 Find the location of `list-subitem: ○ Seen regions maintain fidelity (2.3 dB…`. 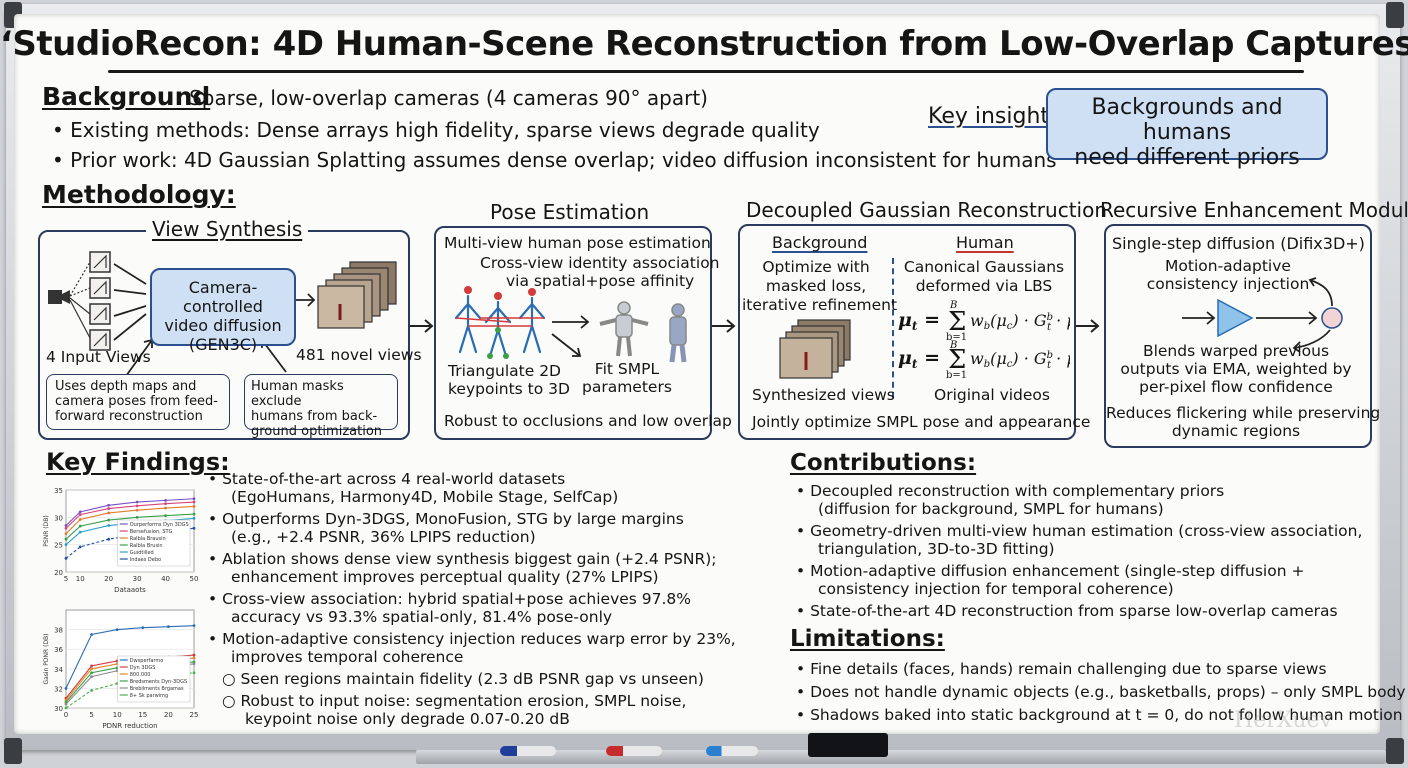

list-subitem: ○ Seen regions maintain fidelity (2.3 dB… is located at coordinates (463, 679).